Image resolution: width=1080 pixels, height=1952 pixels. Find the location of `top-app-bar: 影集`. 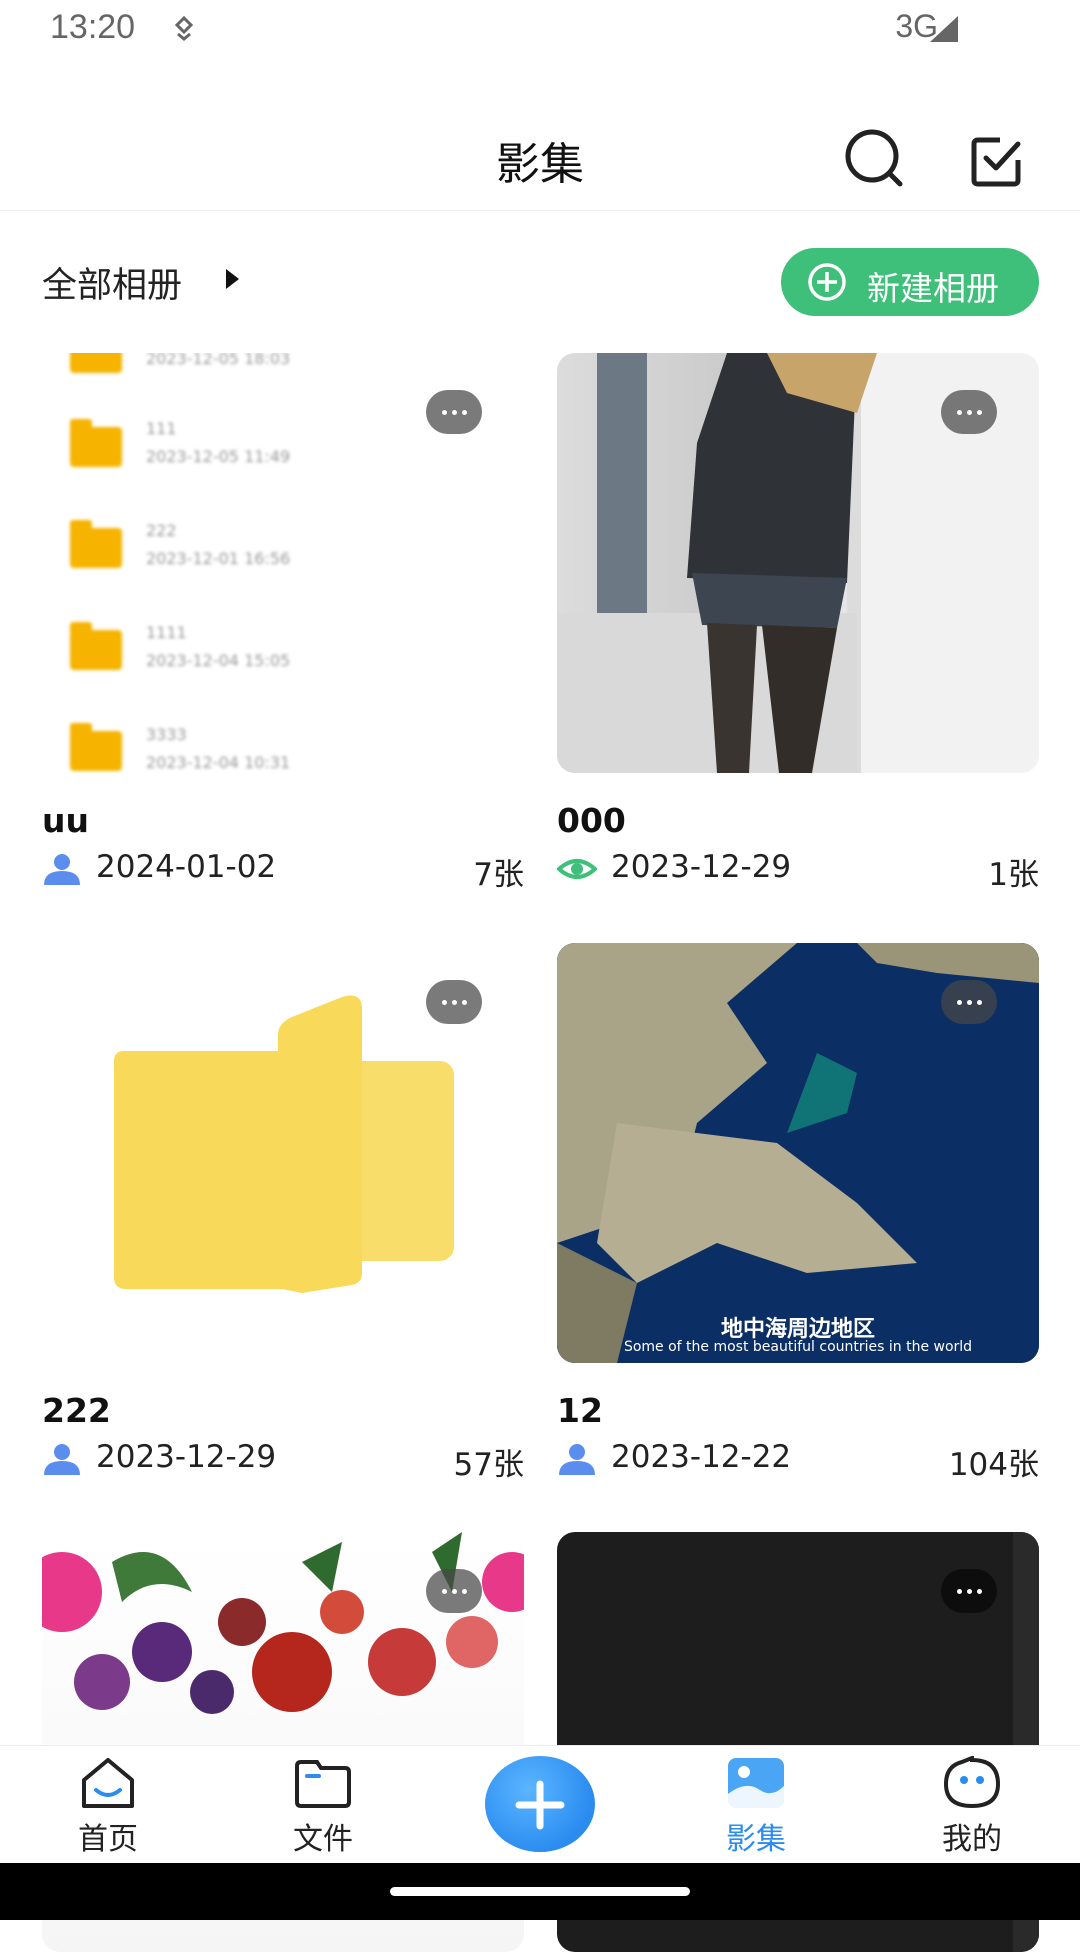

top-app-bar: 影集 is located at coordinates (540, 155).